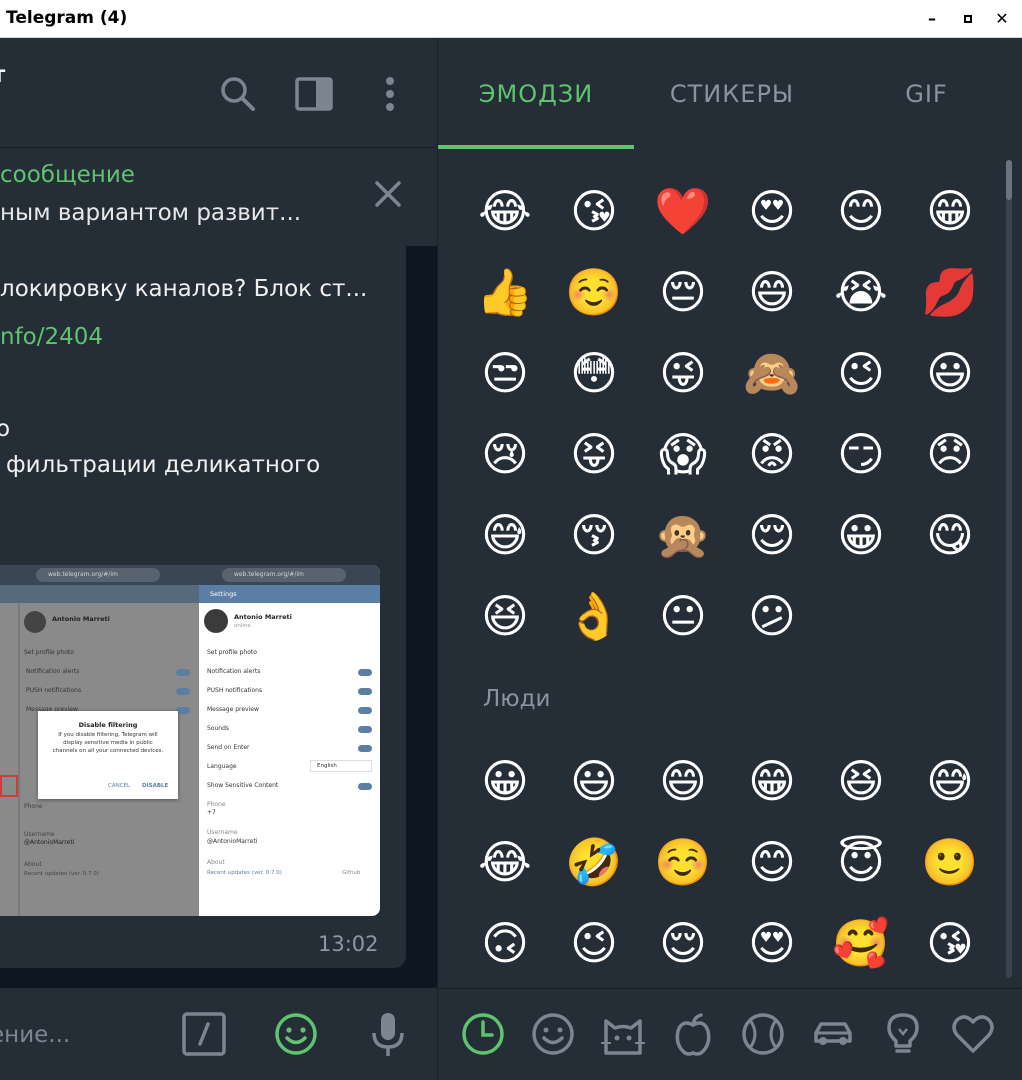 The height and width of the screenshot is (1080, 1022). Describe the element at coordinates (2, 75) in the screenshot. I see `chat-title: т` at that location.